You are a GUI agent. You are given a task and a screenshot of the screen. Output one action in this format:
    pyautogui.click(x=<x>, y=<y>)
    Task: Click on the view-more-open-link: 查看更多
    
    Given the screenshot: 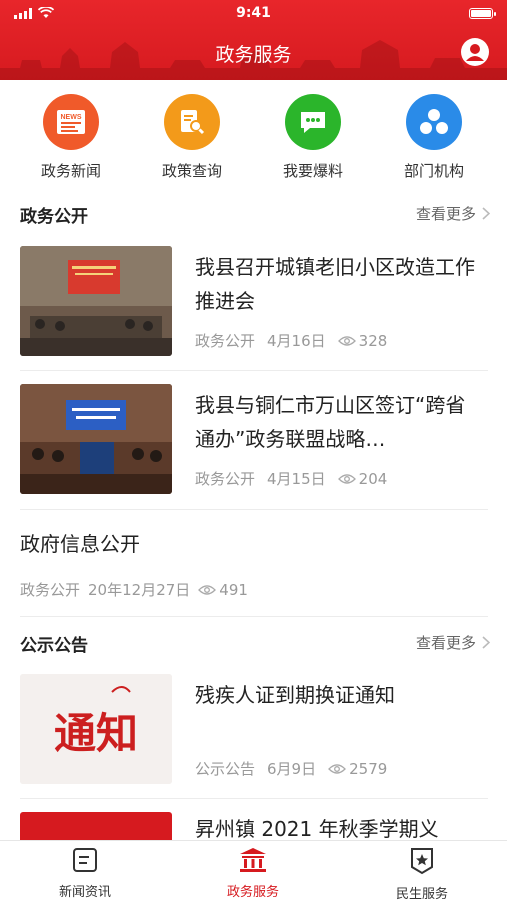 What is the action you would take?
    pyautogui.click(x=453, y=213)
    